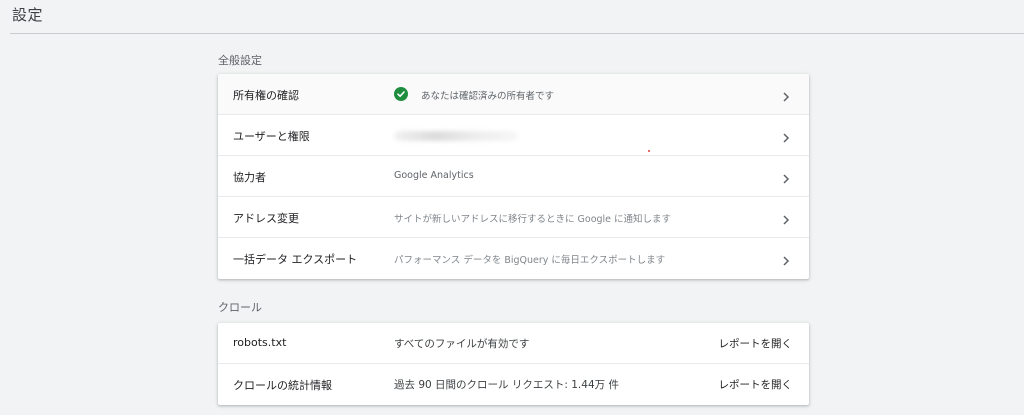 This screenshot has width=1024, height=415. I want to click on row-label: robots.txt, so click(260, 342).